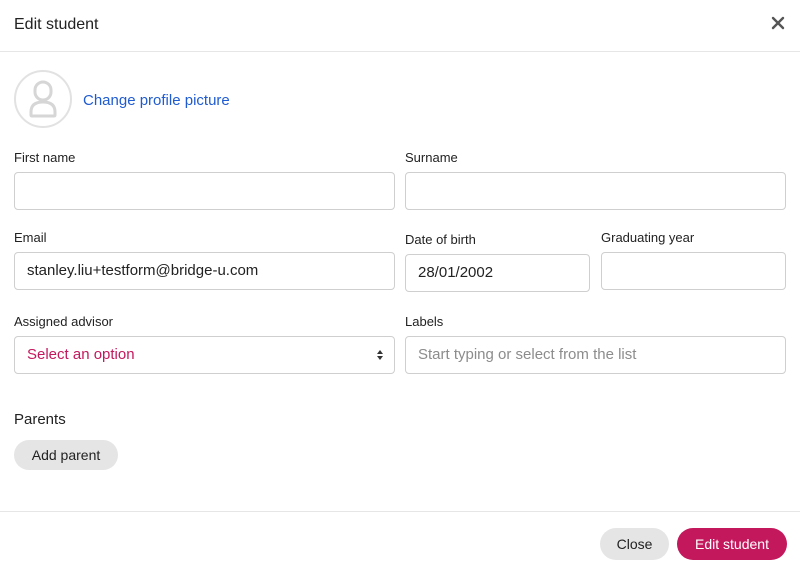 Image resolution: width=800 pixels, height=574 pixels. I want to click on surname-field, so click(595, 191).